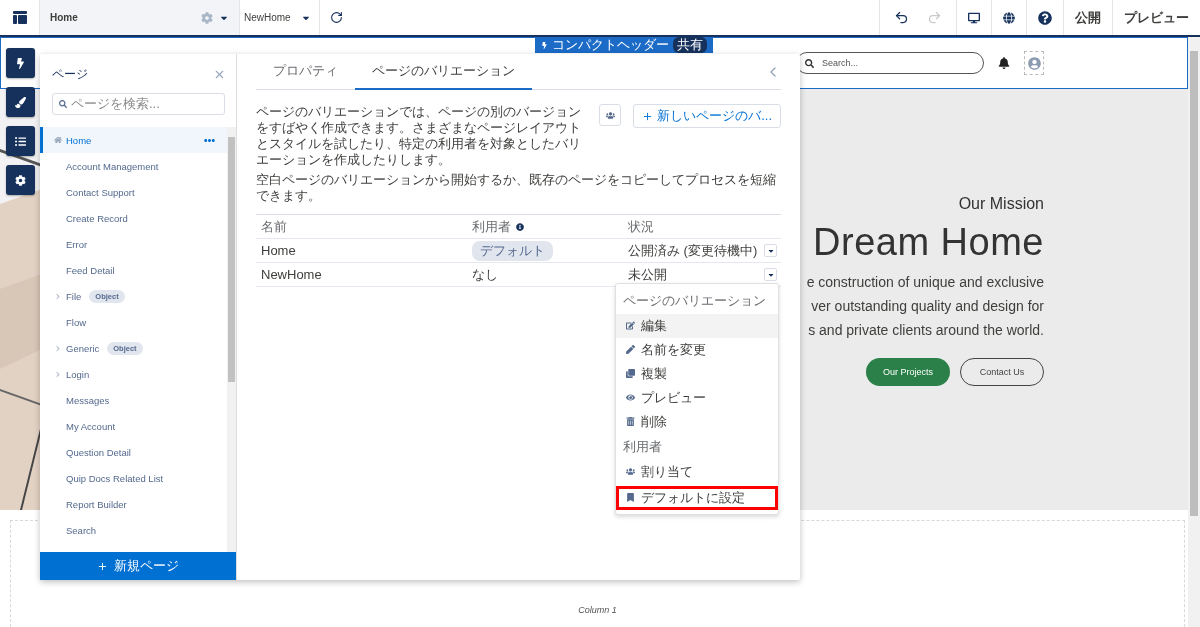  I want to click on info-icon, so click(520, 226).